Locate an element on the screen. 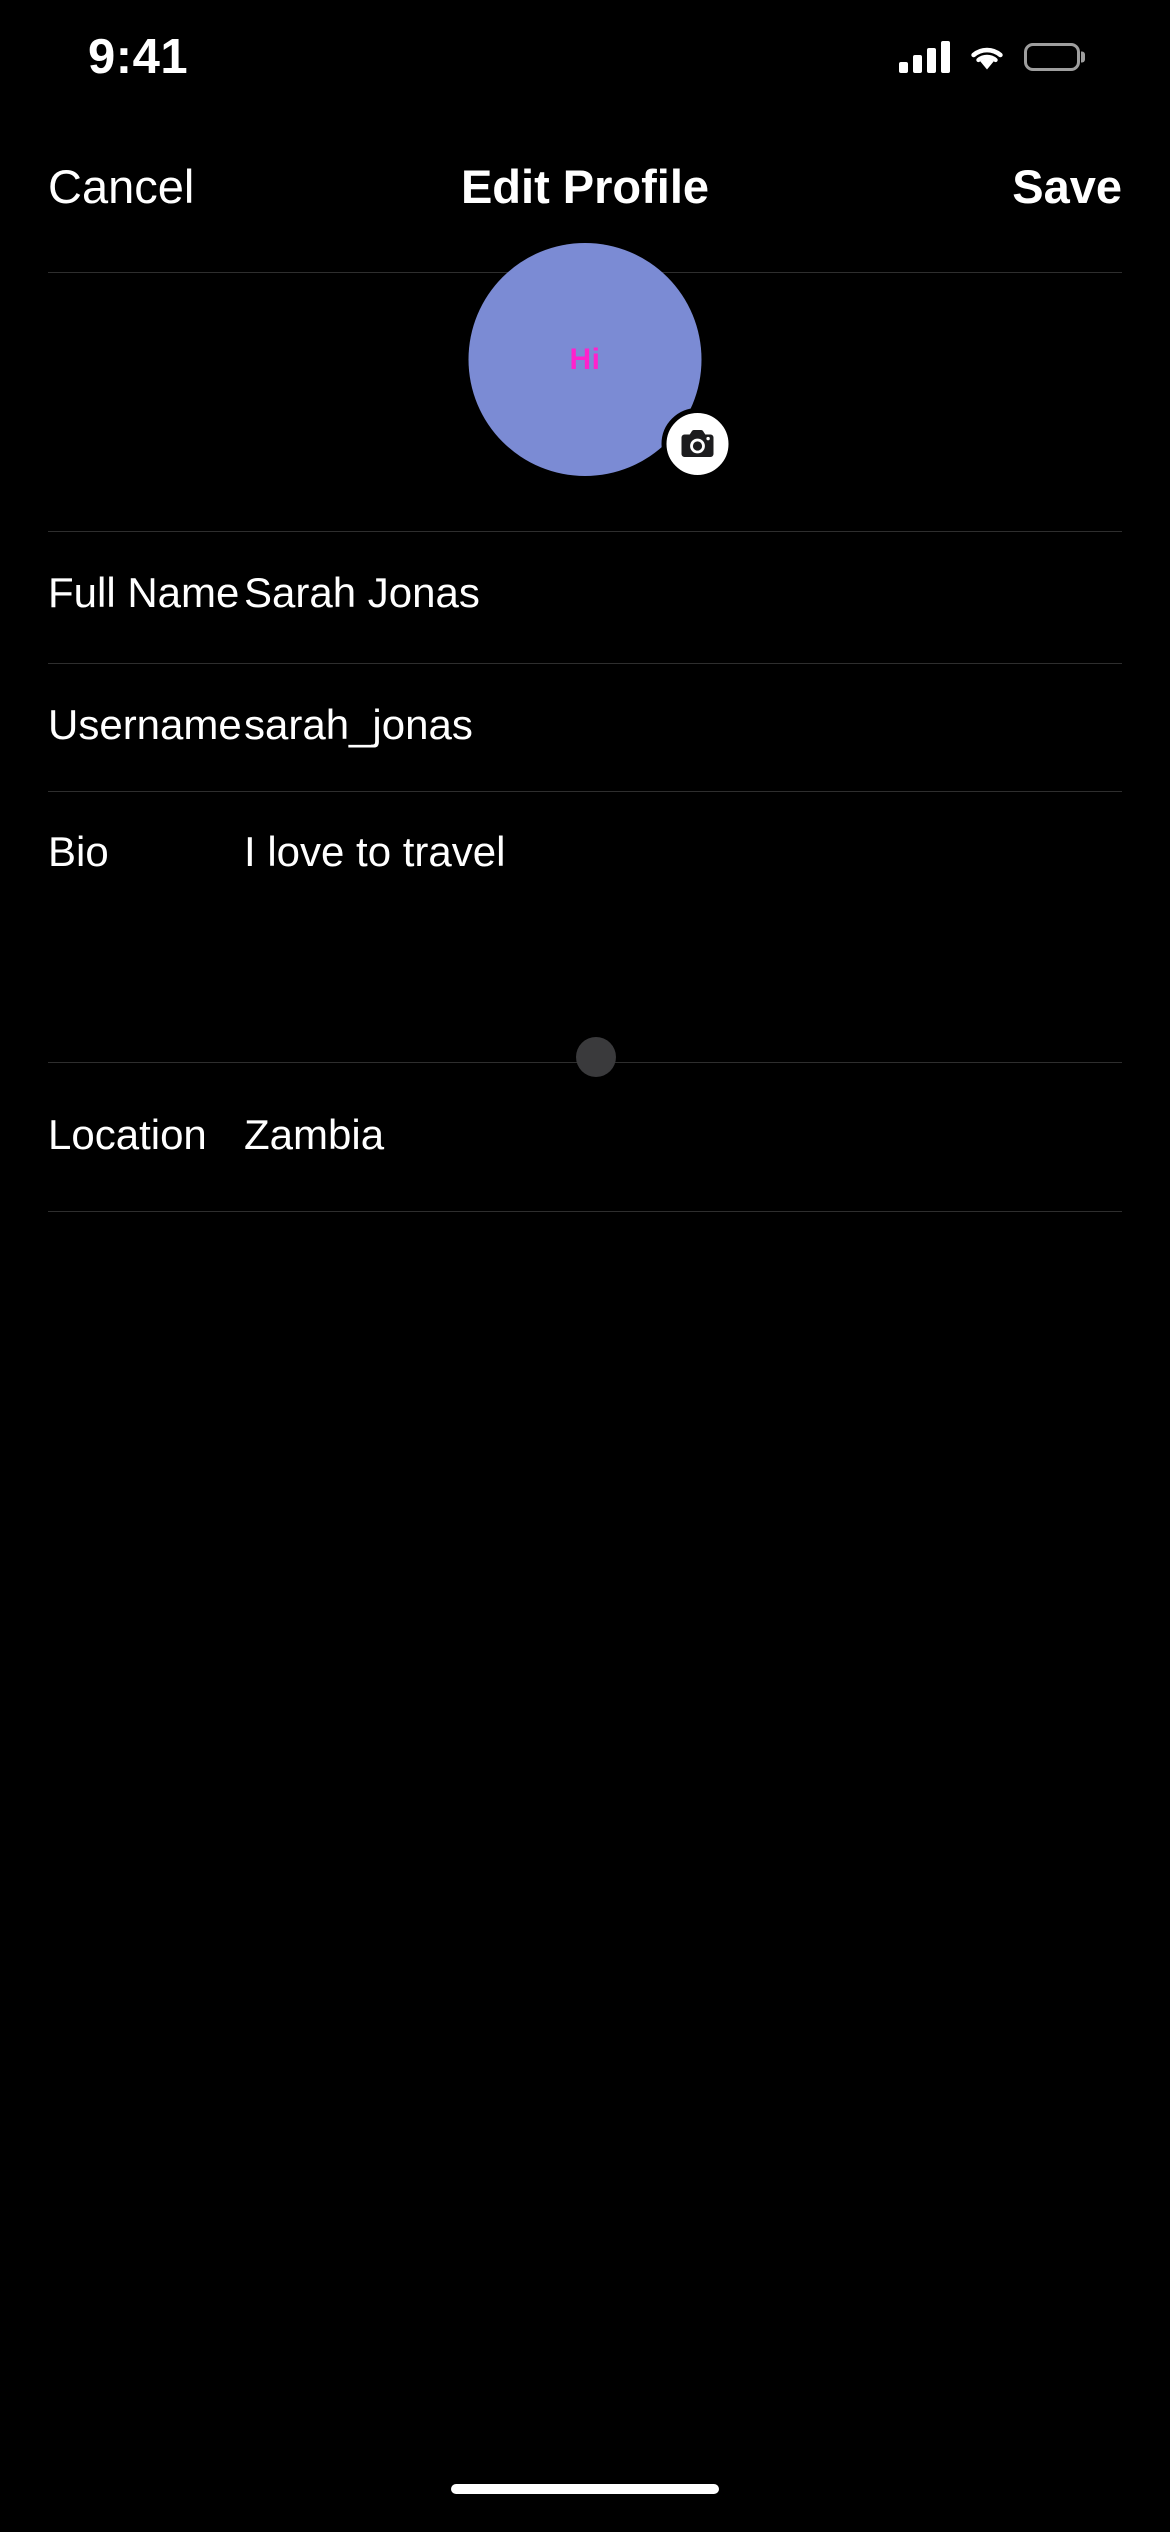  bio-label: Bio is located at coordinates (78, 851).